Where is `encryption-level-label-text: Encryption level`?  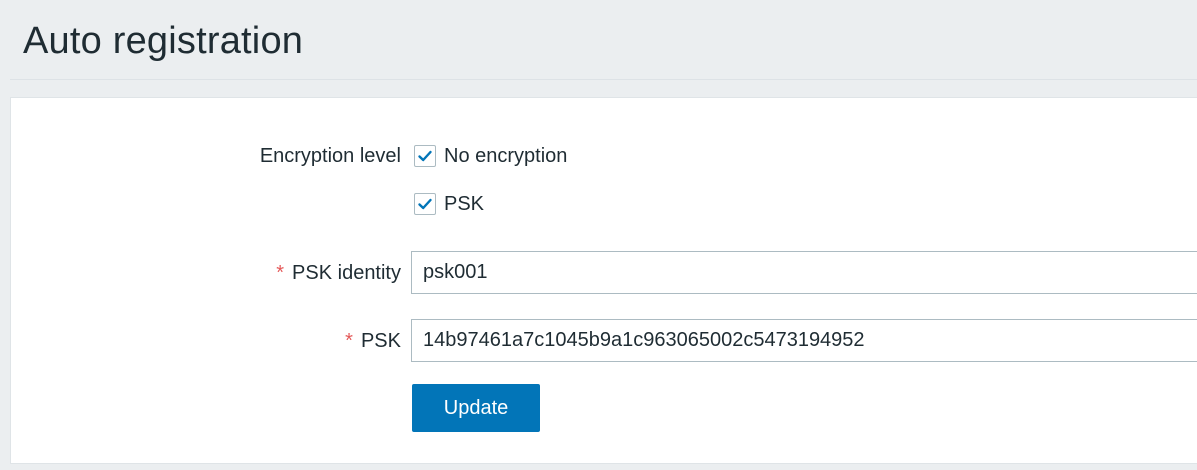
encryption-level-label-text: Encryption level is located at coordinates (330, 156).